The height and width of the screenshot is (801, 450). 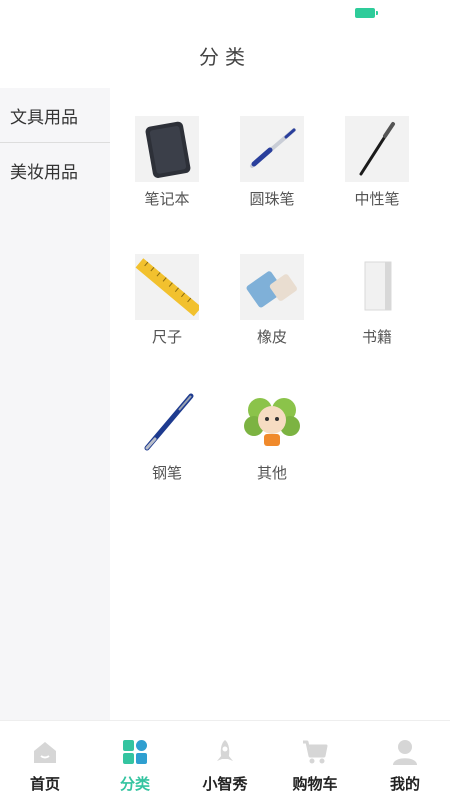 I want to click on tab-label: 购物车, so click(x=315, y=784).